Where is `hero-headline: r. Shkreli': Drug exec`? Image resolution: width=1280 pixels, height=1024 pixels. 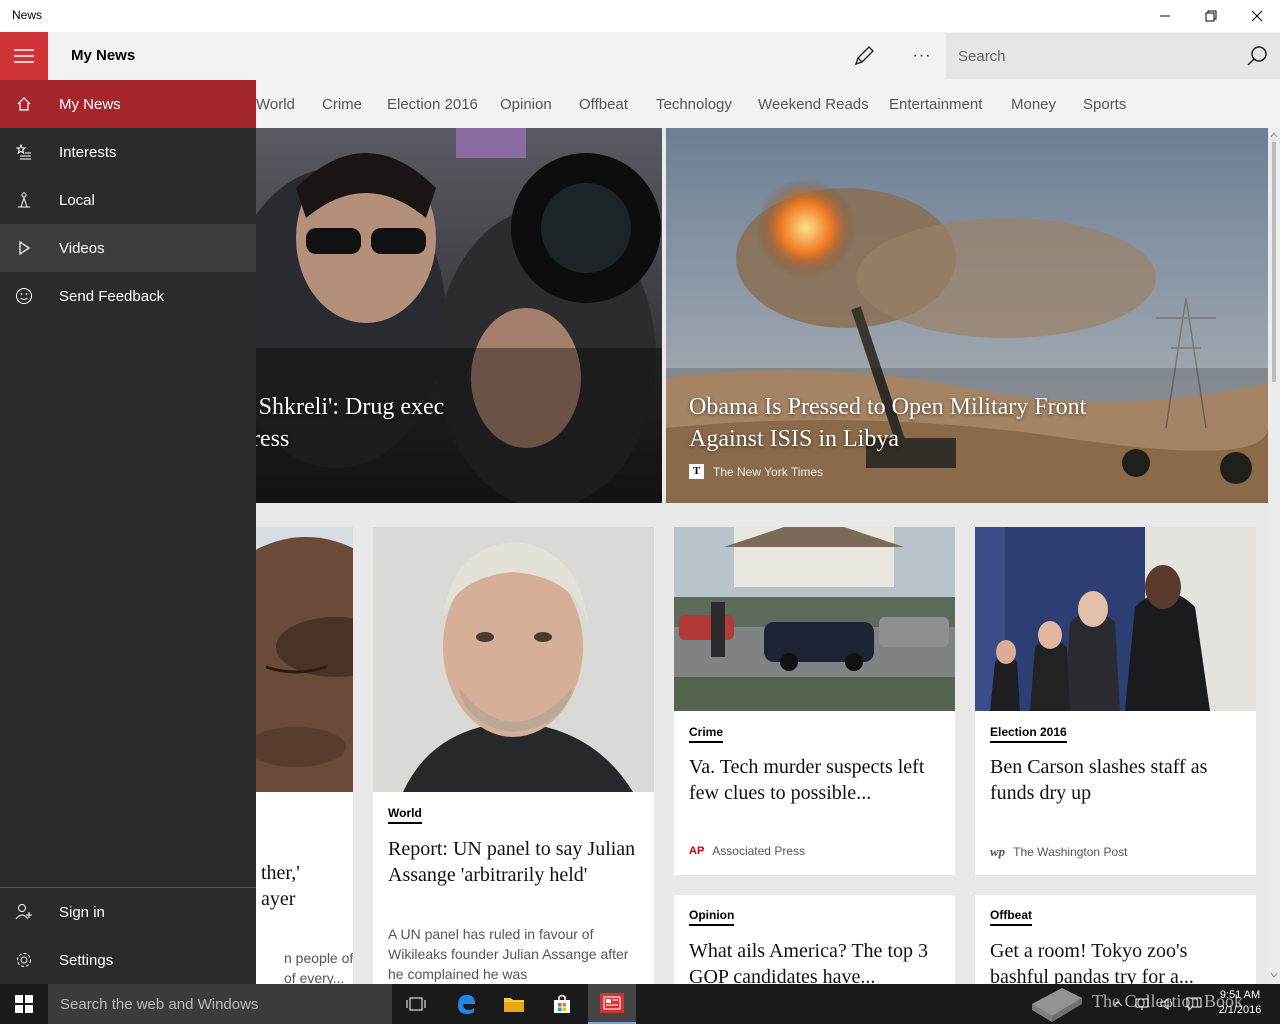
hero-headline: r. Shkreli': Drug exec is located at coordinates (350, 407).